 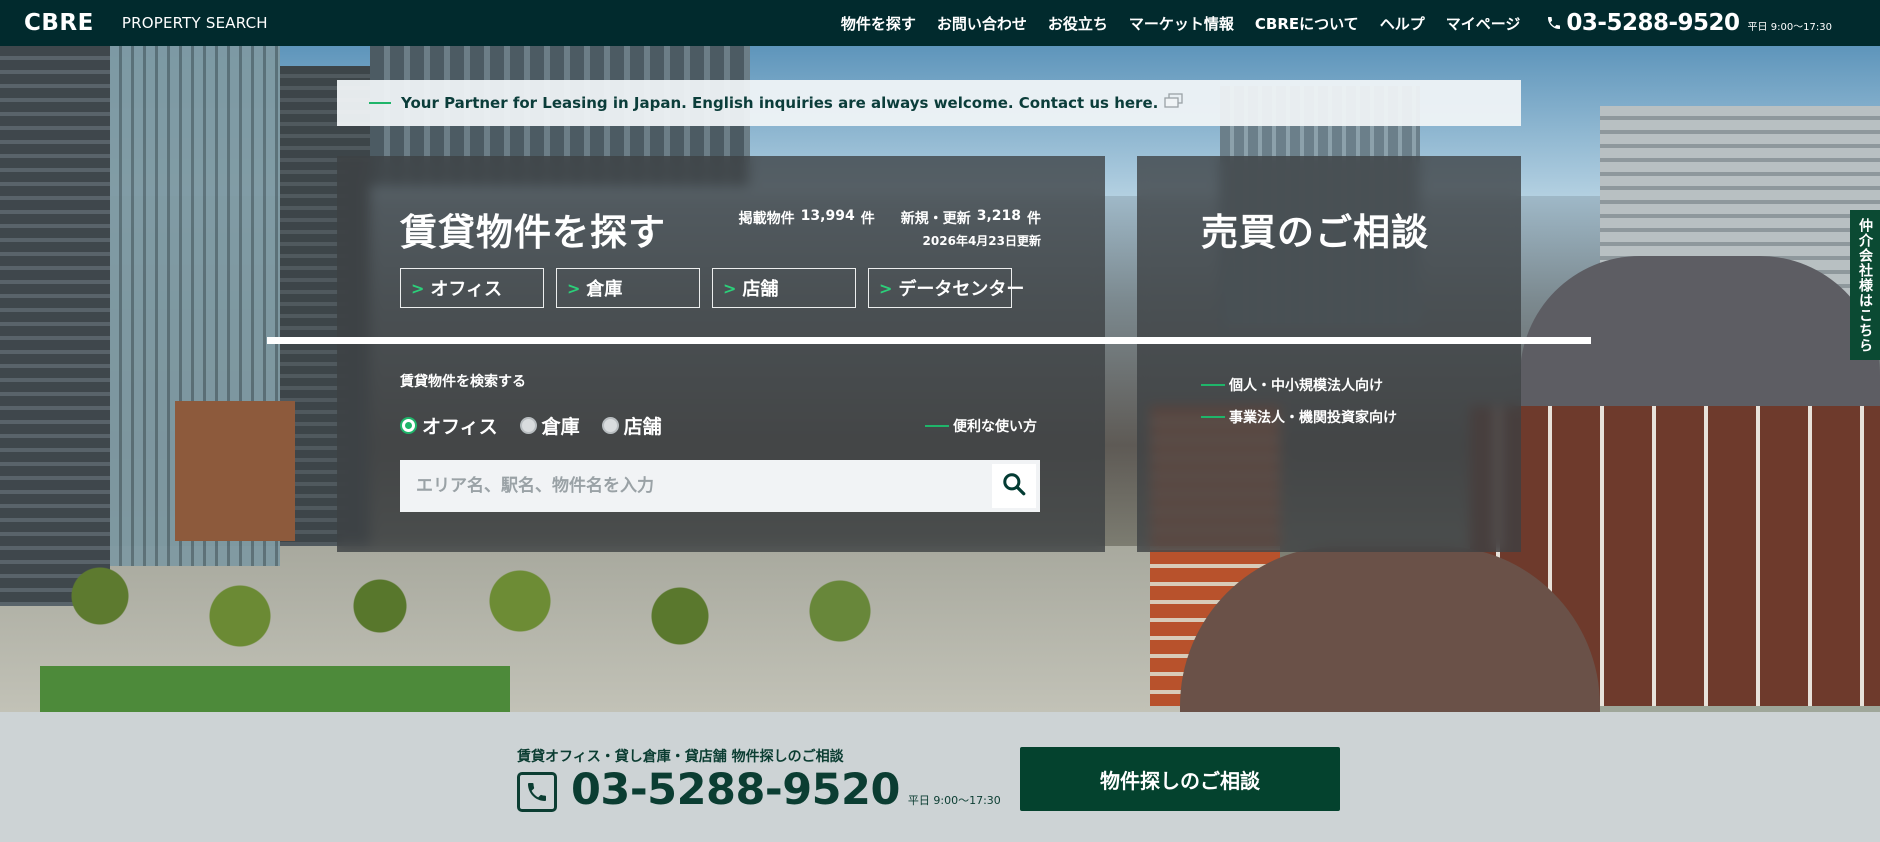 I want to click on nav-item-about-cbre: CBREについて, so click(x=1307, y=23).